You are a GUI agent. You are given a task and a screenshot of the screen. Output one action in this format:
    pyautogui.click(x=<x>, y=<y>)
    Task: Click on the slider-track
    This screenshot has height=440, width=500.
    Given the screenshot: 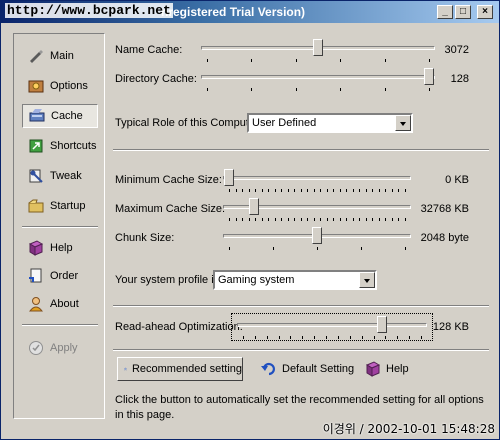 What is the action you would take?
    pyautogui.click(x=332, y=325)
    